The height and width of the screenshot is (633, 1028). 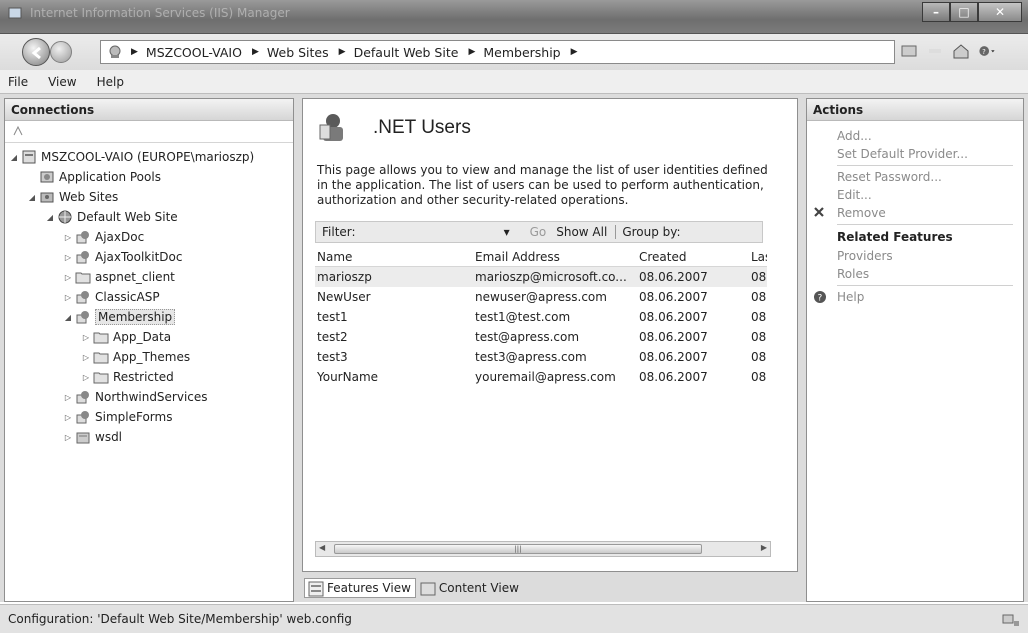 I want to click on tree-item-label: Web Sites, so click(x=89, y=197).